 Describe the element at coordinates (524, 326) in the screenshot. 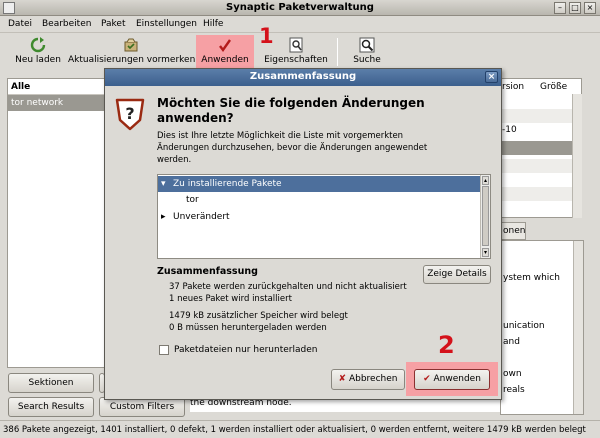

I see `description-text: unication` at that location.